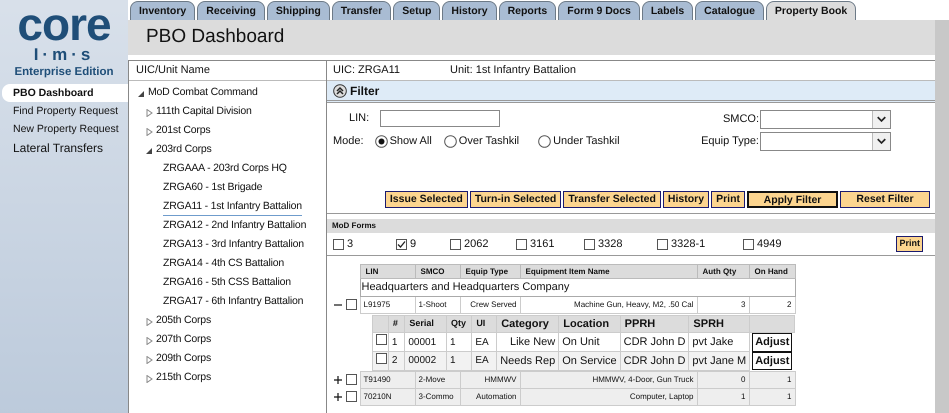 This screenshot has height=413, width=949. Describe the element at coordinates (440, 118) in the screenshot. I see `lin-field` at that location.